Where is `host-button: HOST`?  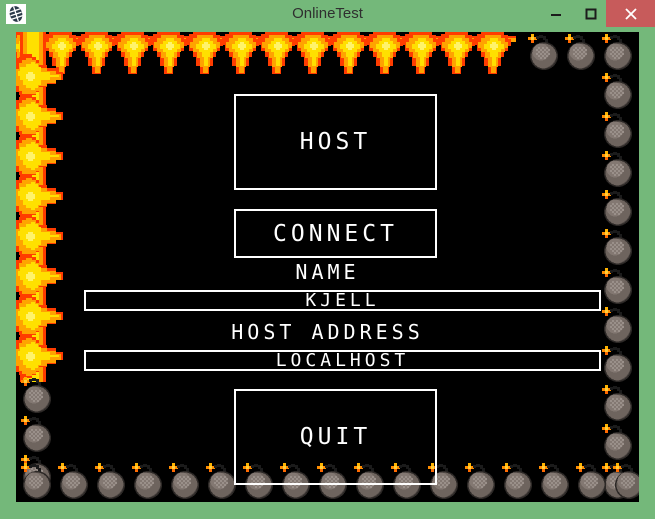
host-button: HOST is located at coordinates (335, 142).